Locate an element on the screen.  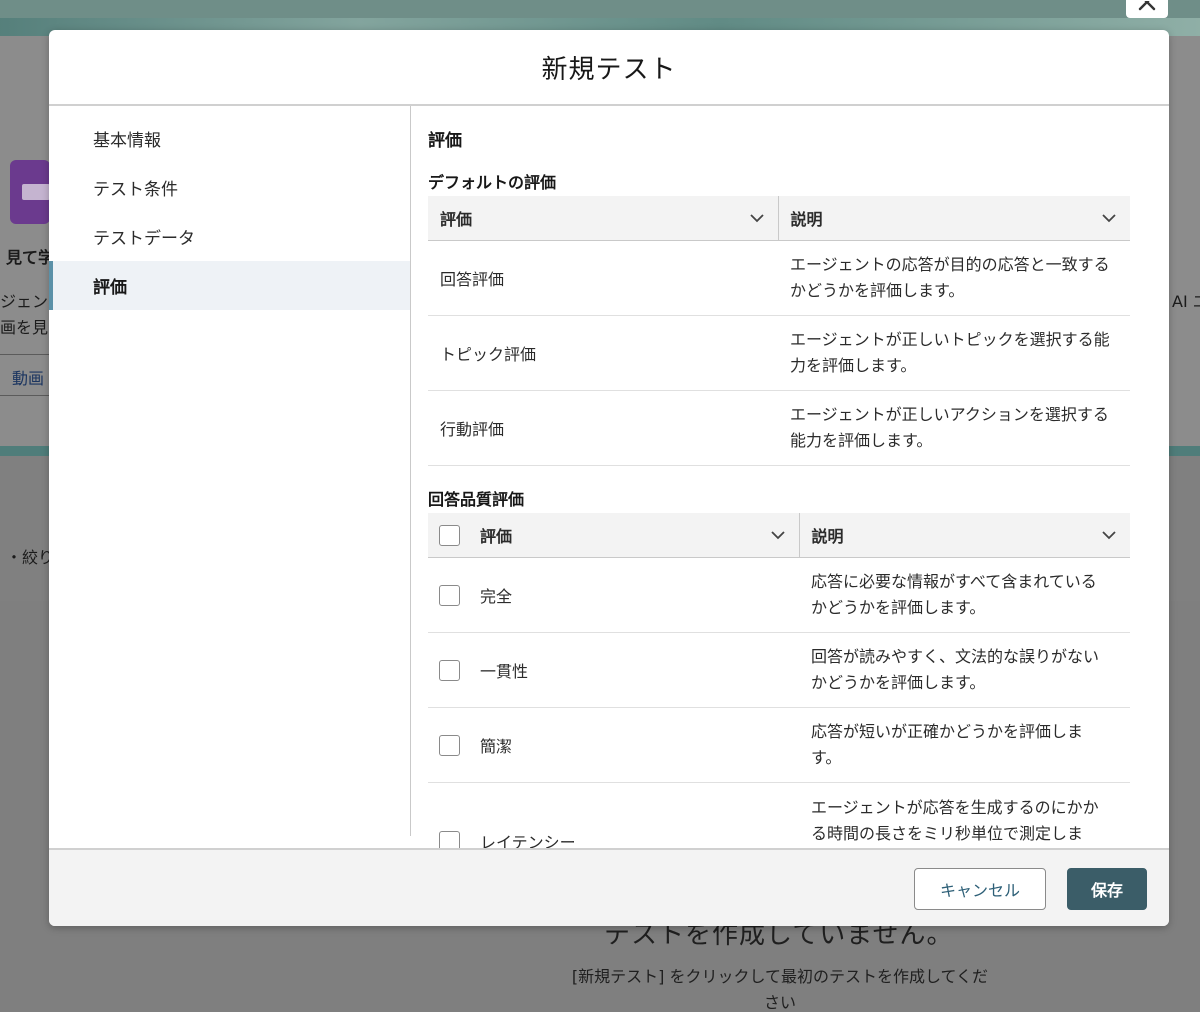
eval-description: エージェントが応答を生成するのにかかる時間の長さをミリ秒単位で測定します。 is located at coordinates (964, 816).